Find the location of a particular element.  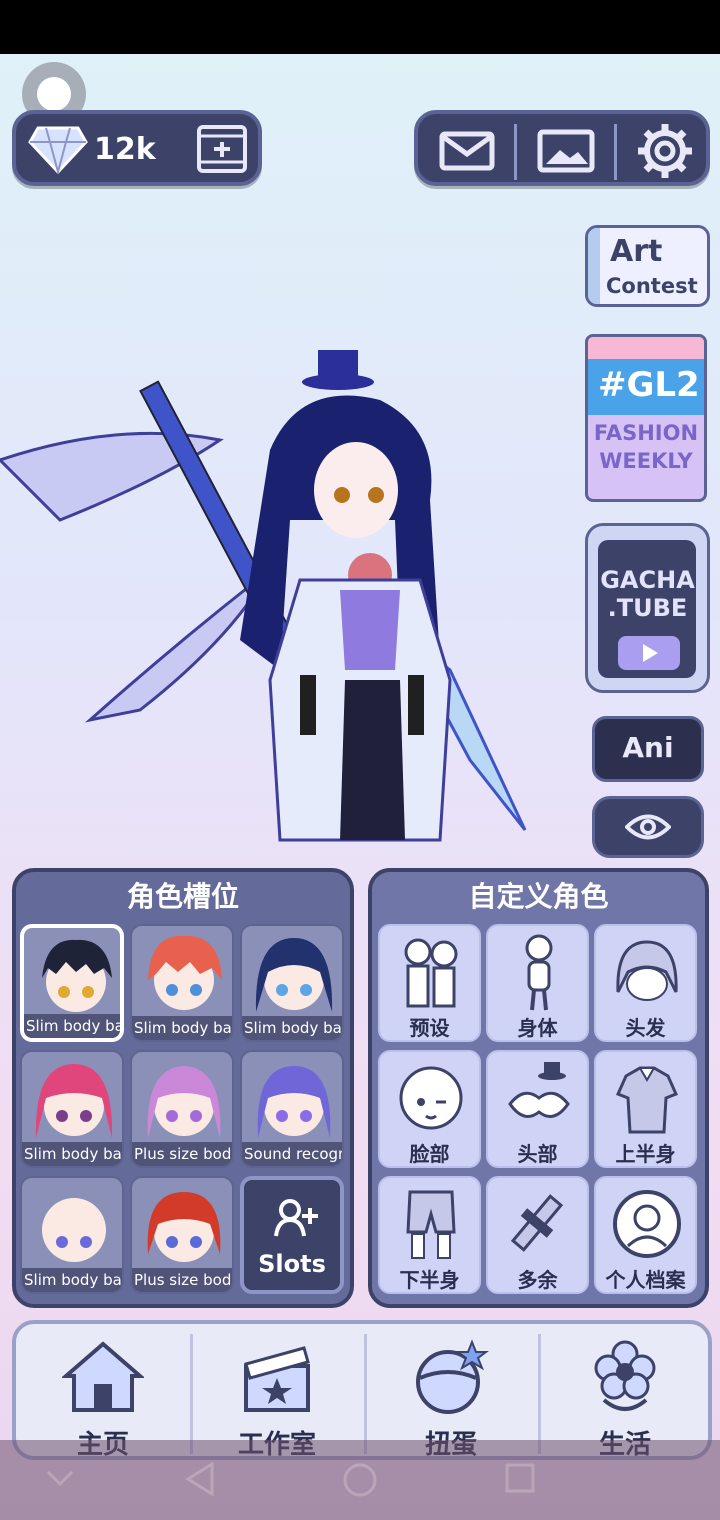

home-circle-icon is located at coordinates (360, 1480).